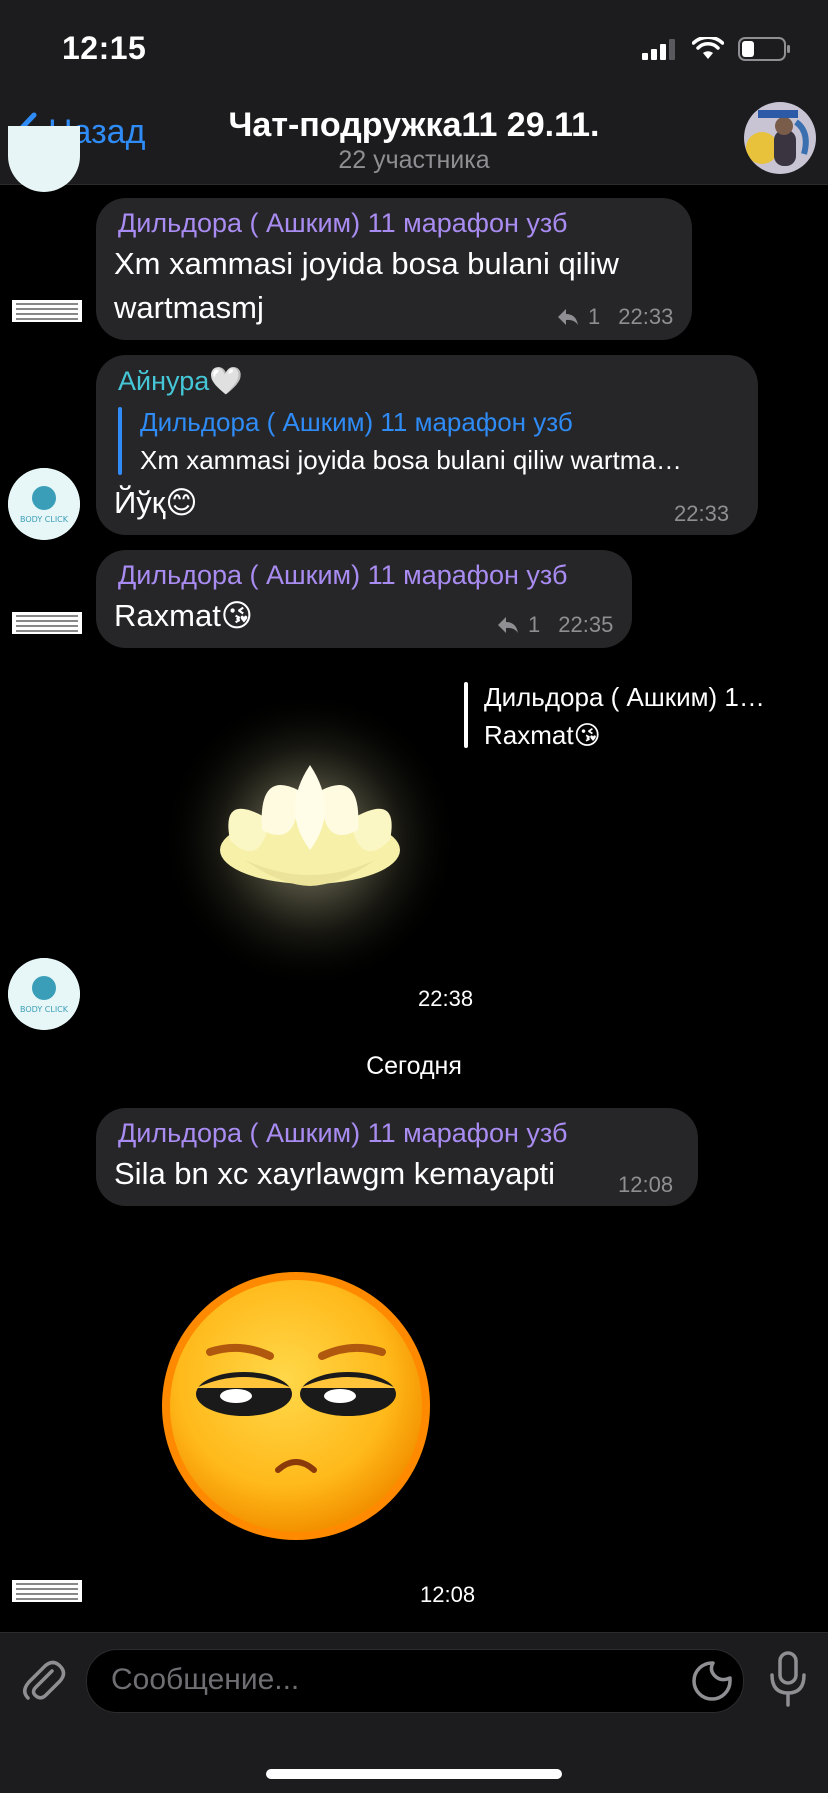 The height and width of the screenshot is (1793, 828). I want to click on sad-face-sticker, so click(296, 1406).